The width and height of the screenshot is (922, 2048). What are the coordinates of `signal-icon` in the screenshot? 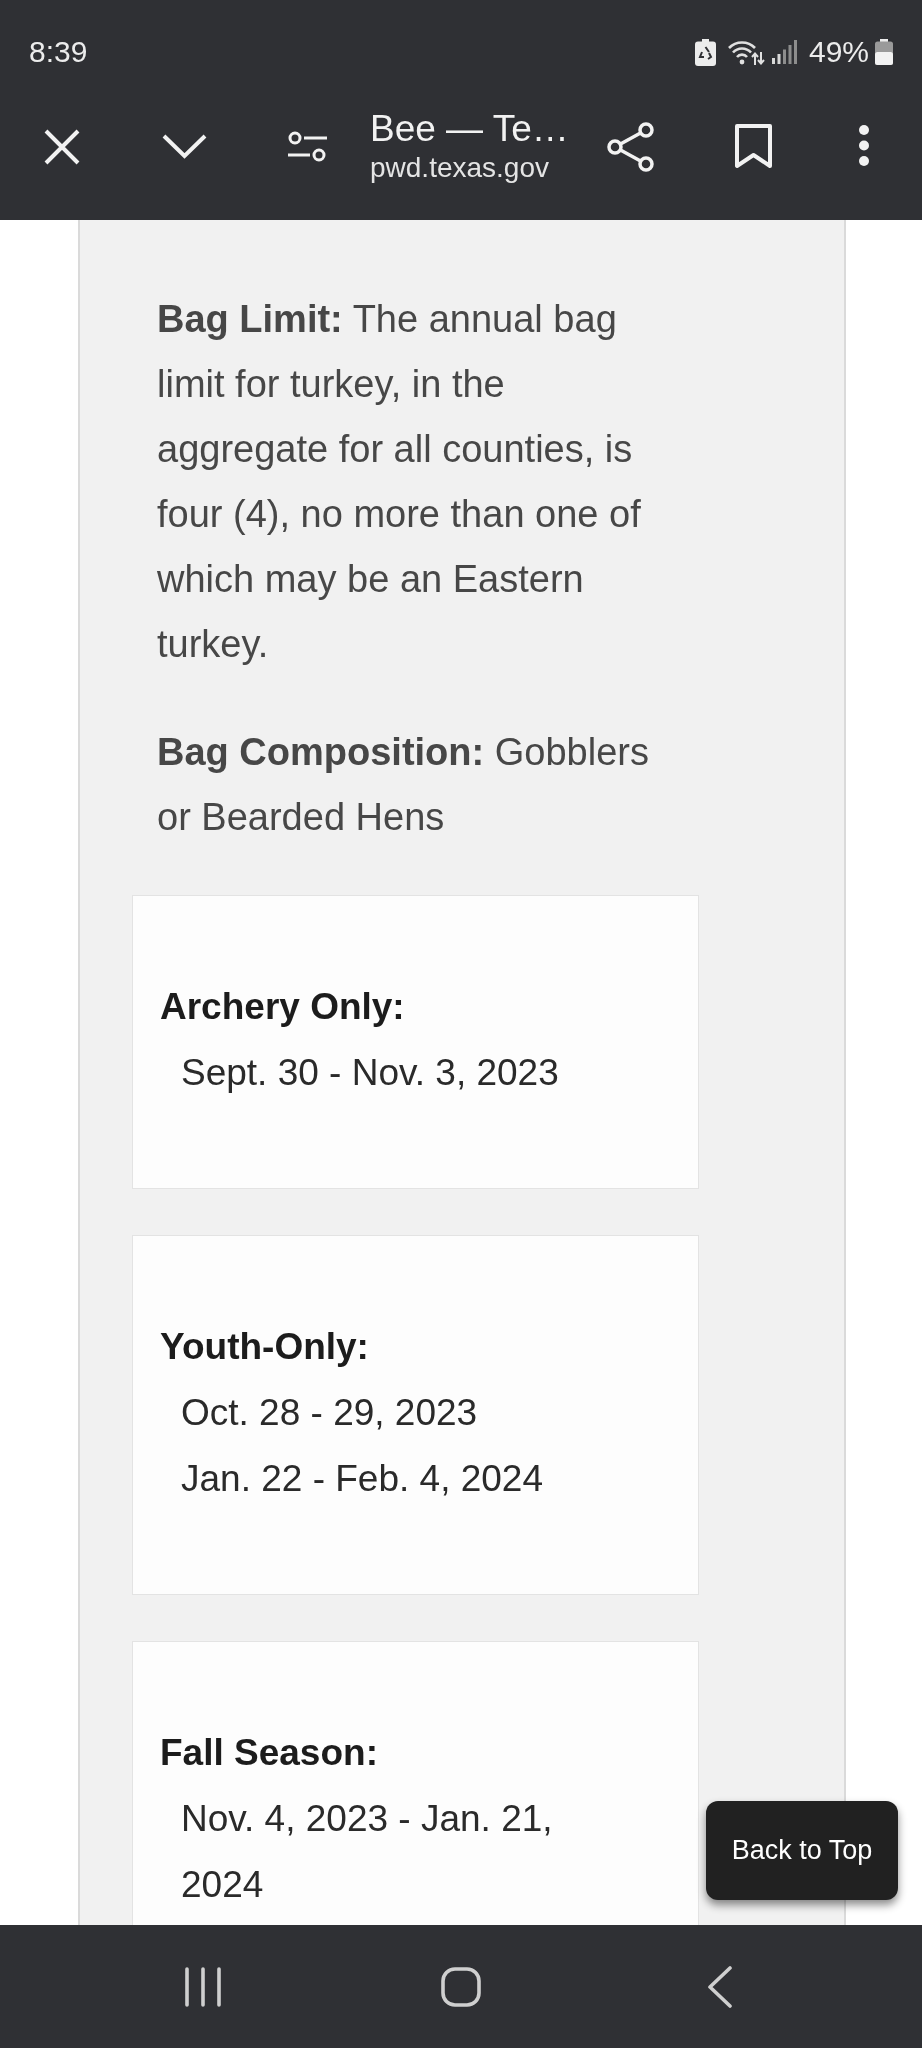 It's located at (784, 52).